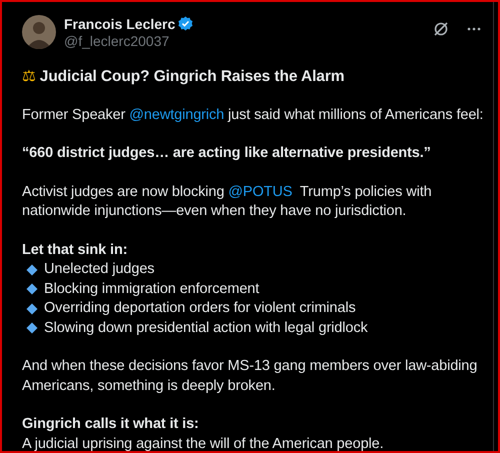 The height and width of the screenshot is (453, 500). I want to click on mention-link: @POTUS, so click(260, 192).